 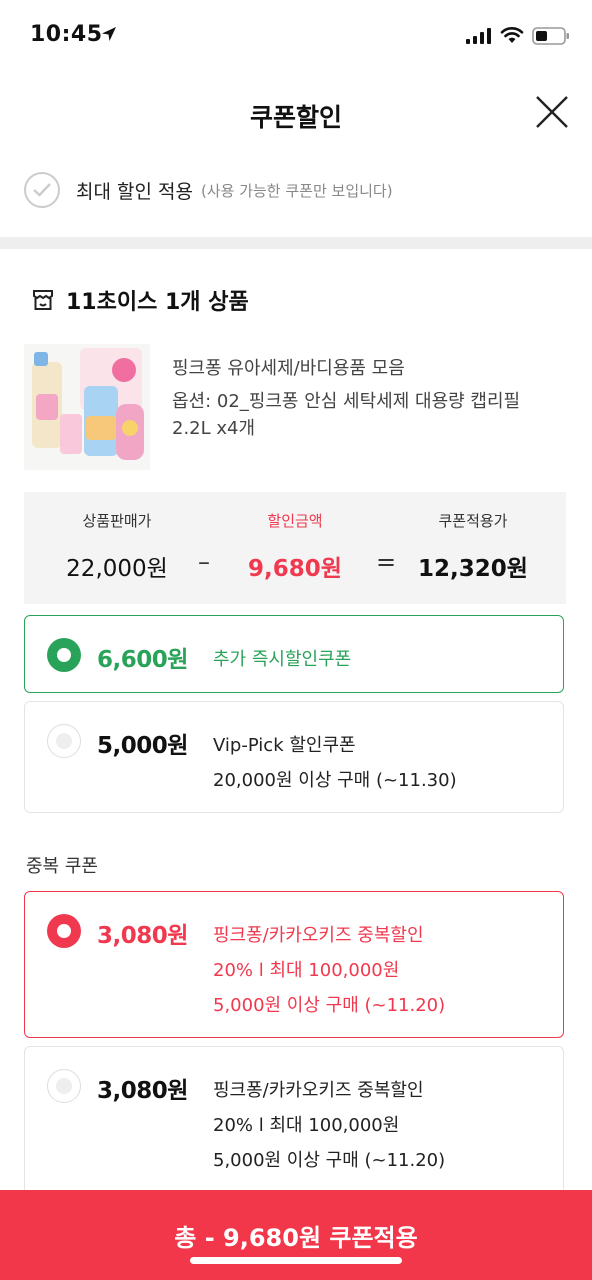 What do you see at coordinates (288, 368) in the screenshot?
I see `product-name: 핑크퐁 유아세제/바디용품 모음` at bounding box center [288, 368].